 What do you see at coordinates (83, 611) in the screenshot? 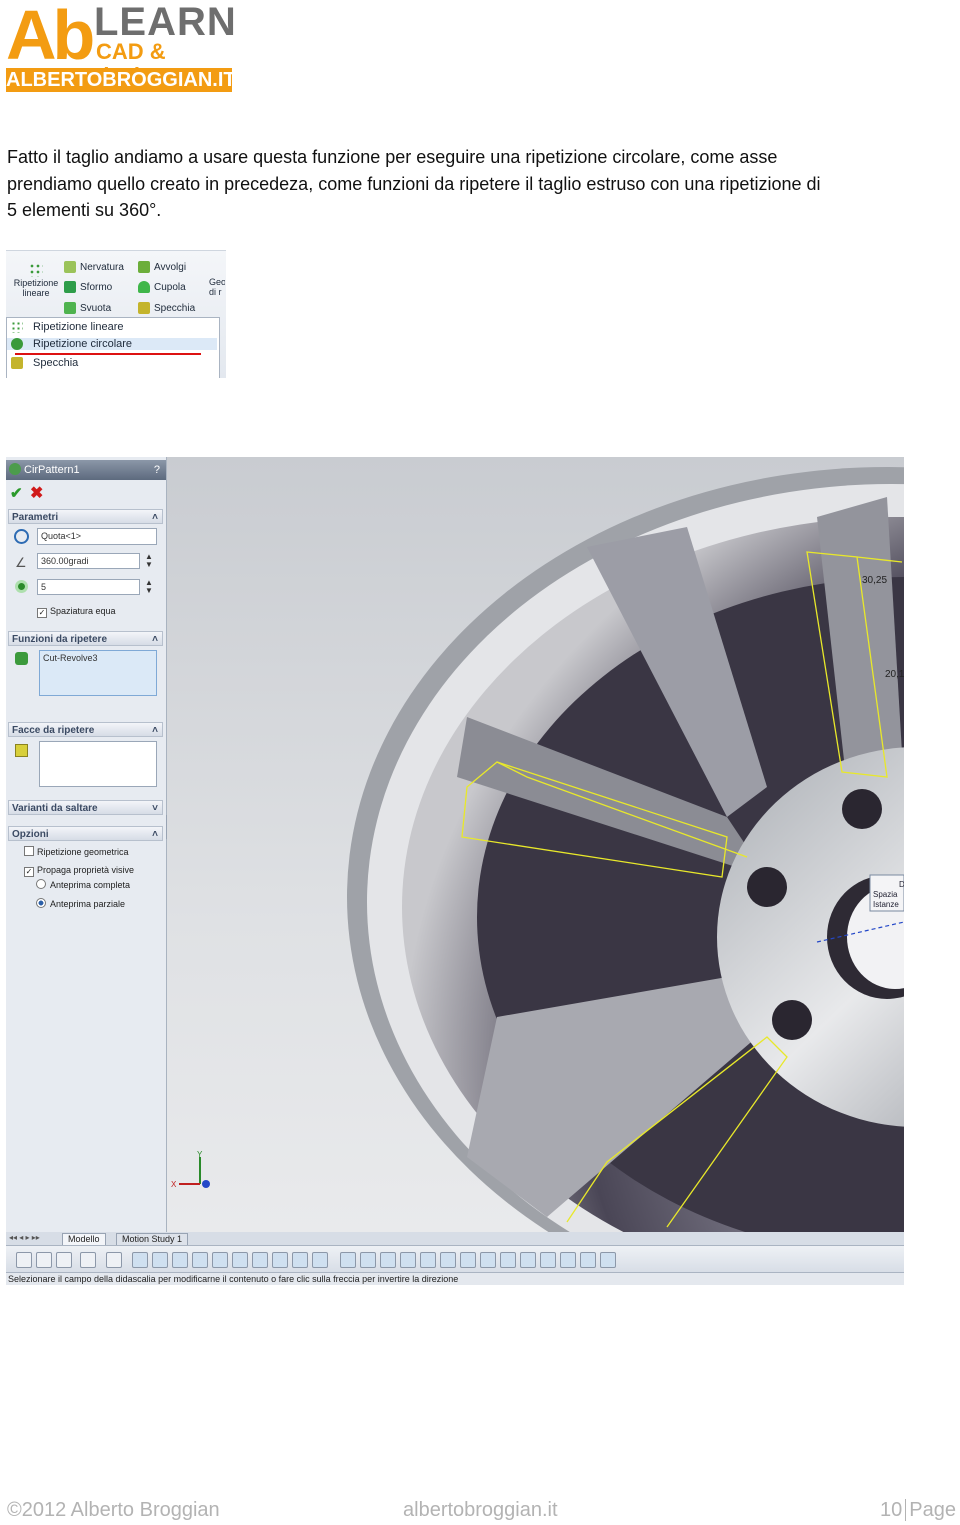
I see `checkbox-label: Spaziatura equa` at bounding box center [83, 611].